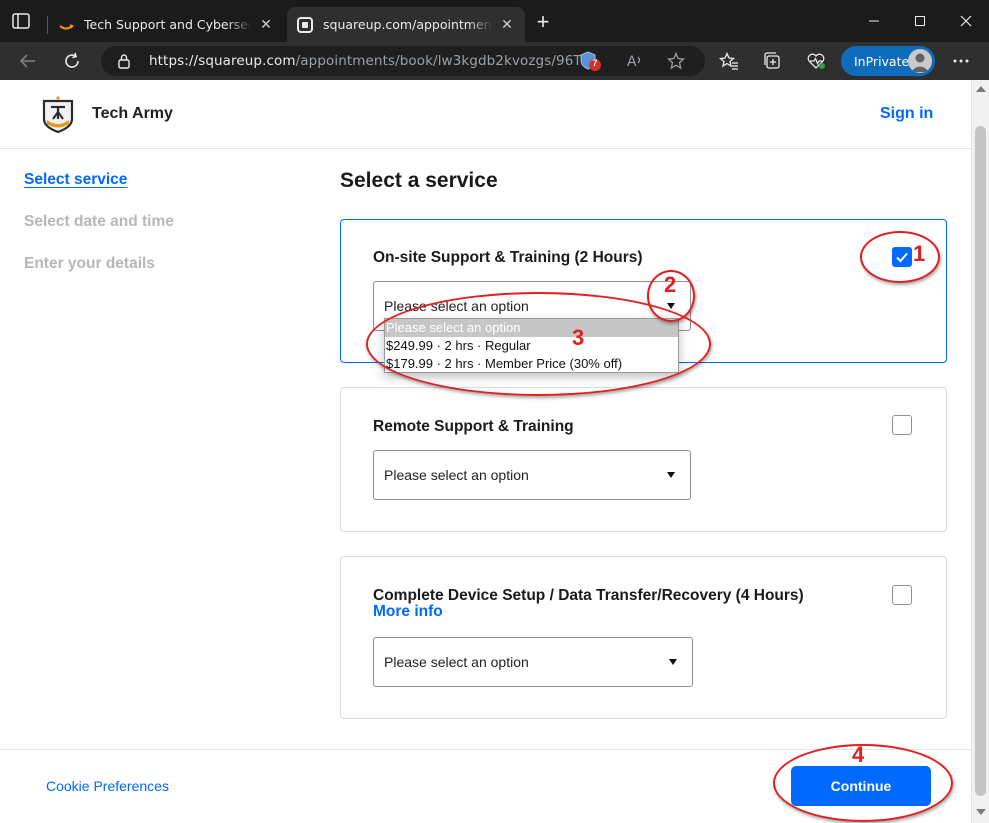 The width and height of the screenshot is (989, 823). Describe the element at coordinates (906, 114) in the screenshot. I see `sign-in-link: Sign in` at that location.